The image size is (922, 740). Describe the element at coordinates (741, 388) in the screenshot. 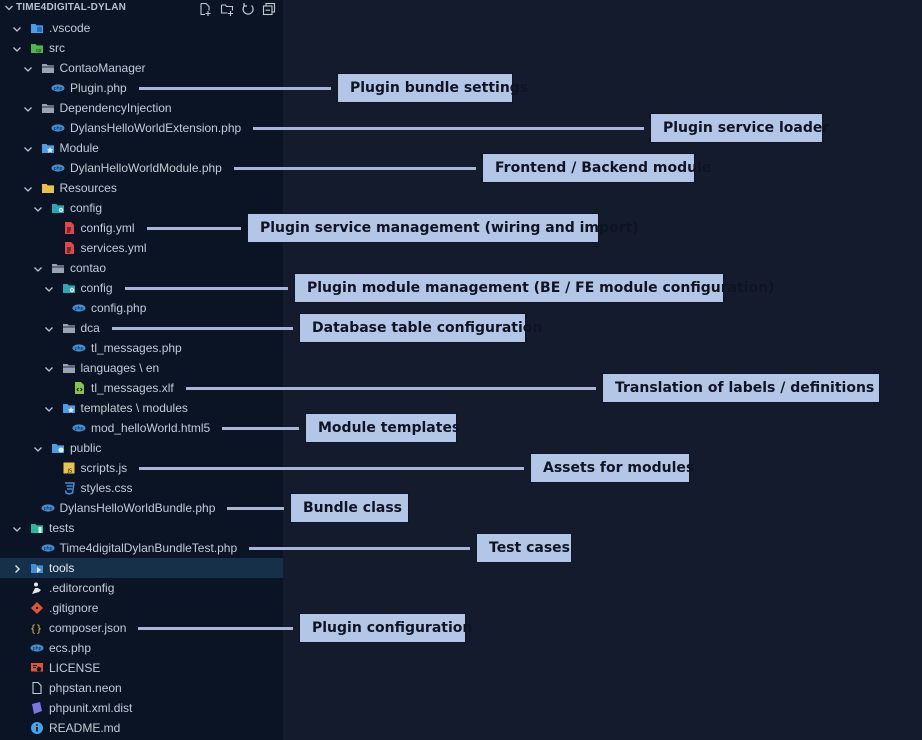

I see `callout-label: Translation of labels / definitions` at that location.